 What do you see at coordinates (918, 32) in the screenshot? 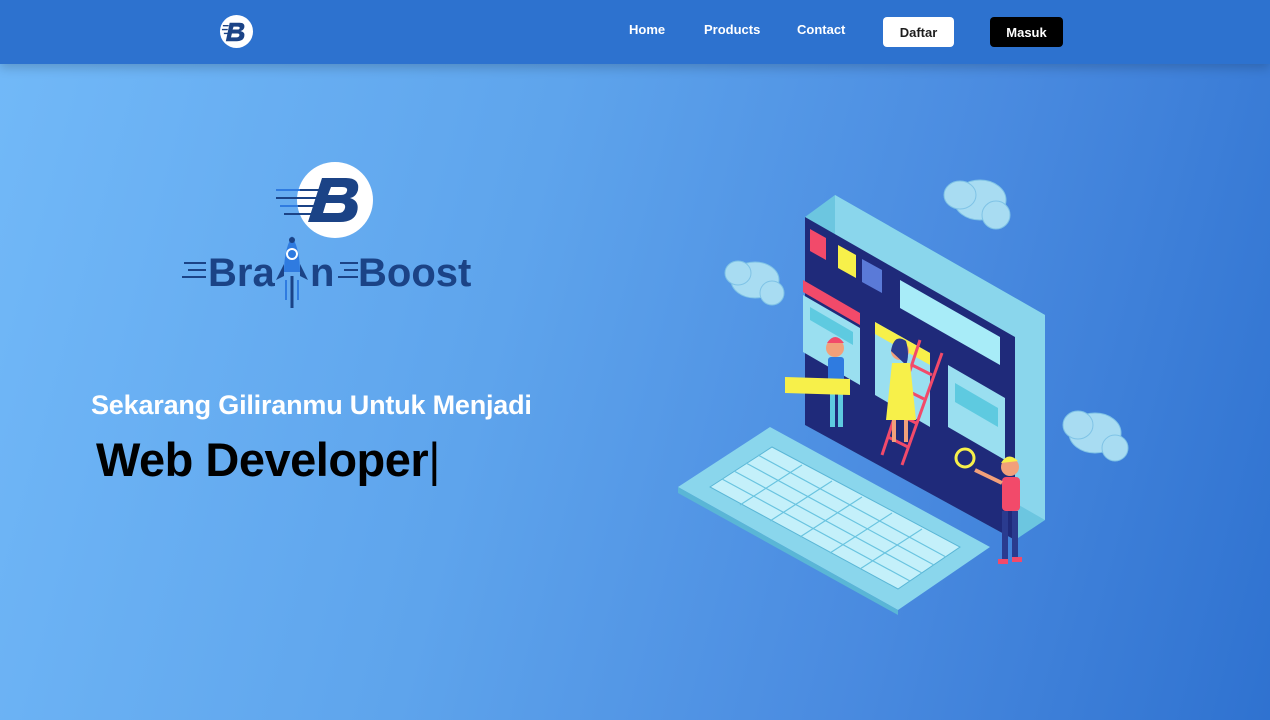
I see `signup-button: Daftar` at bounding box center [918, 32].